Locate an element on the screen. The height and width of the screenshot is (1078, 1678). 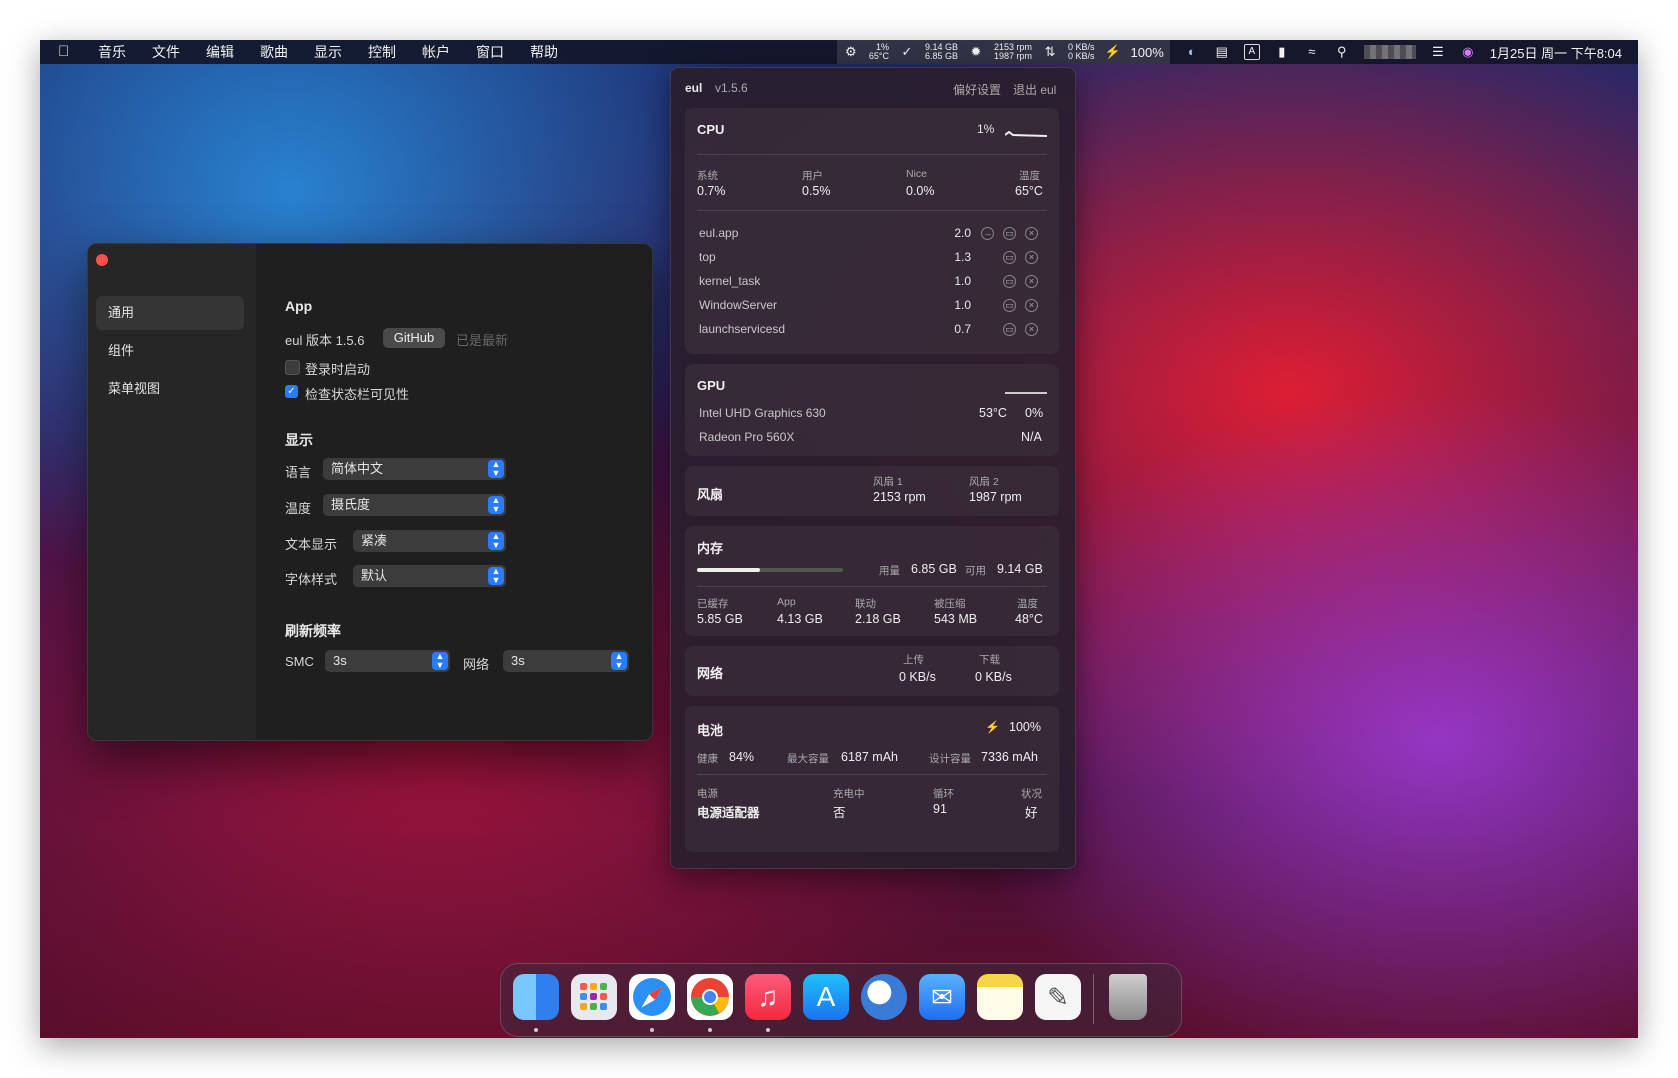
menu-account: 帐户 is located at coordinates (436, 52).